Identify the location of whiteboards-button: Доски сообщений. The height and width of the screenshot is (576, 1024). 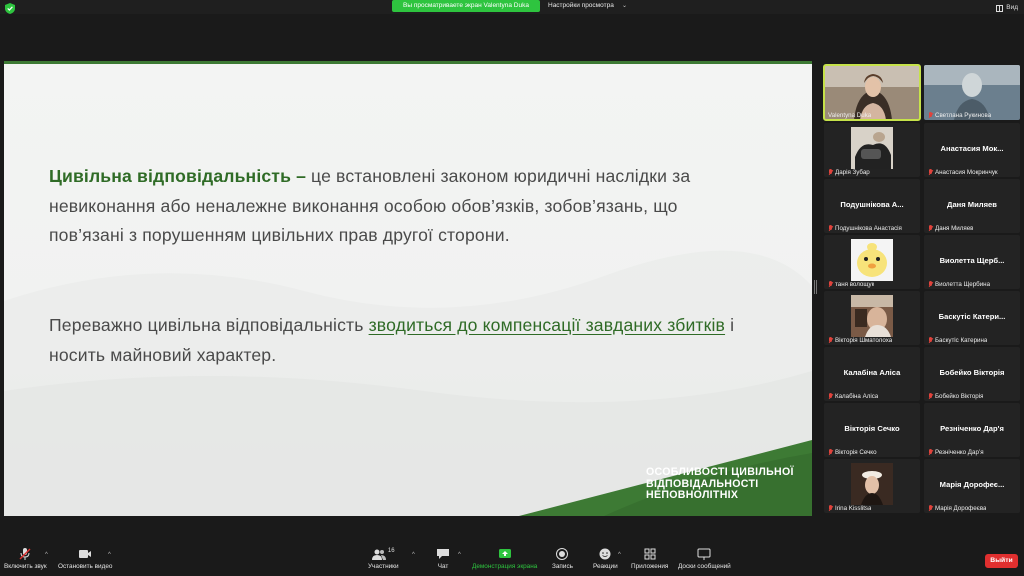
(704, 559).